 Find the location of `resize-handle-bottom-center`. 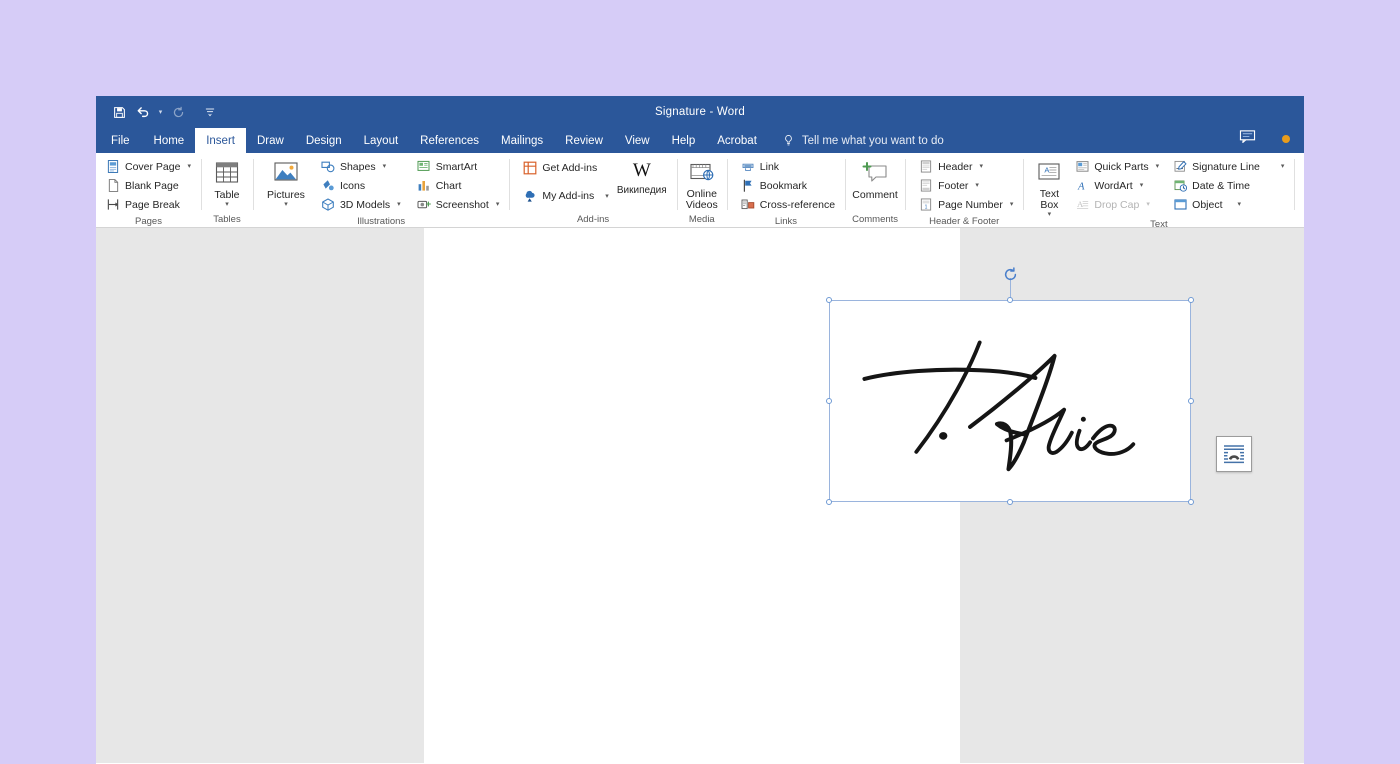

resize-handle-bottom-center is located at coordinates (1010, 502).